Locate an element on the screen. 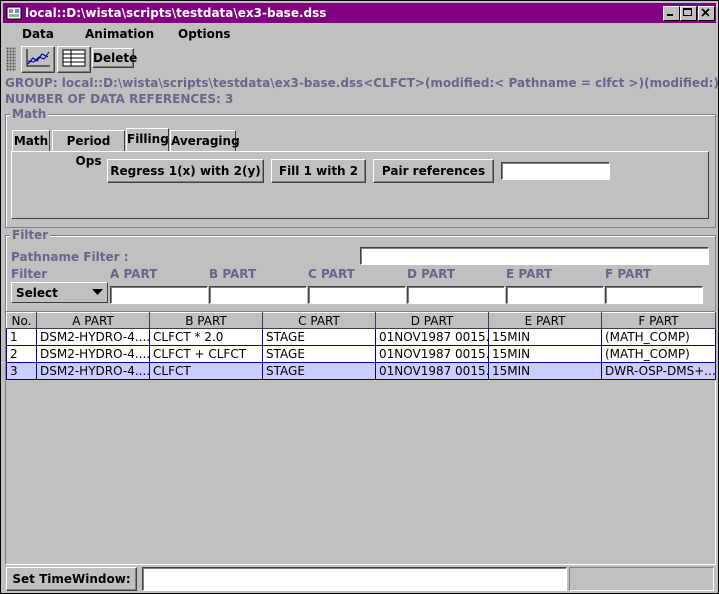 This screenshot has height=594, width=719. menu-animation: Animation is located at coordinates (119, 34).